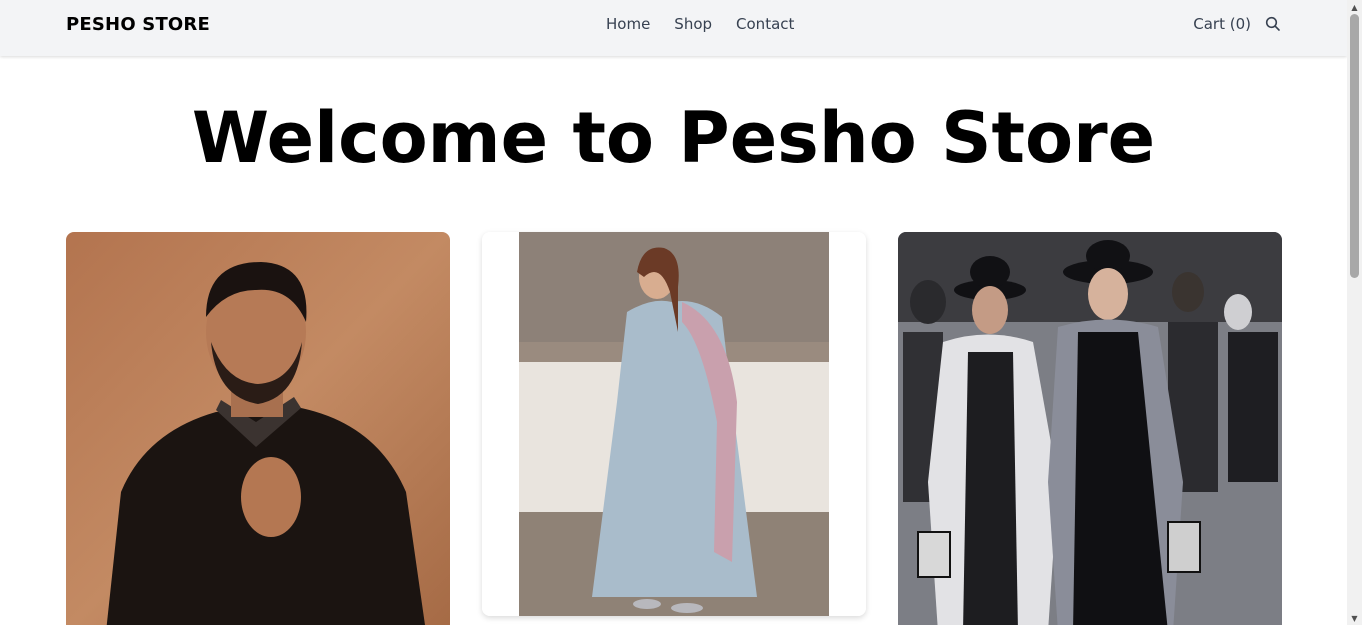 This screenshot has height=625, width=1362. Describe the element at coordinates (1354, 7) in the screenshot. I see `scroll-up-arrow-icon: ▲` at that location.